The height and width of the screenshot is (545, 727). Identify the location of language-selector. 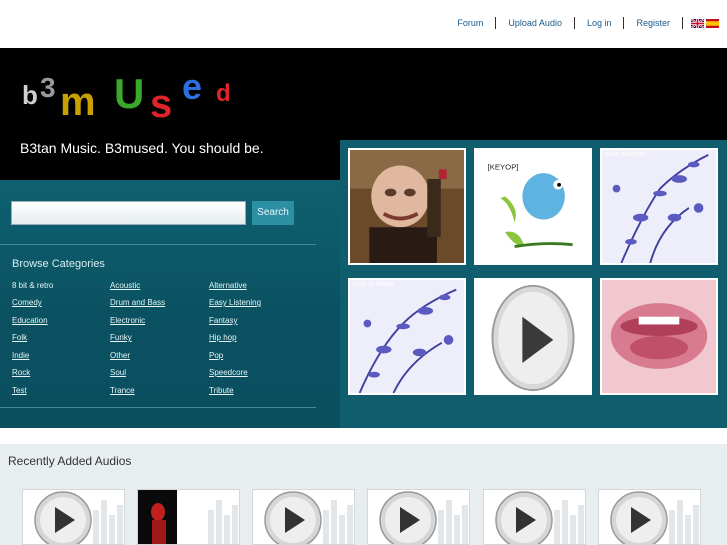
(701, 23).